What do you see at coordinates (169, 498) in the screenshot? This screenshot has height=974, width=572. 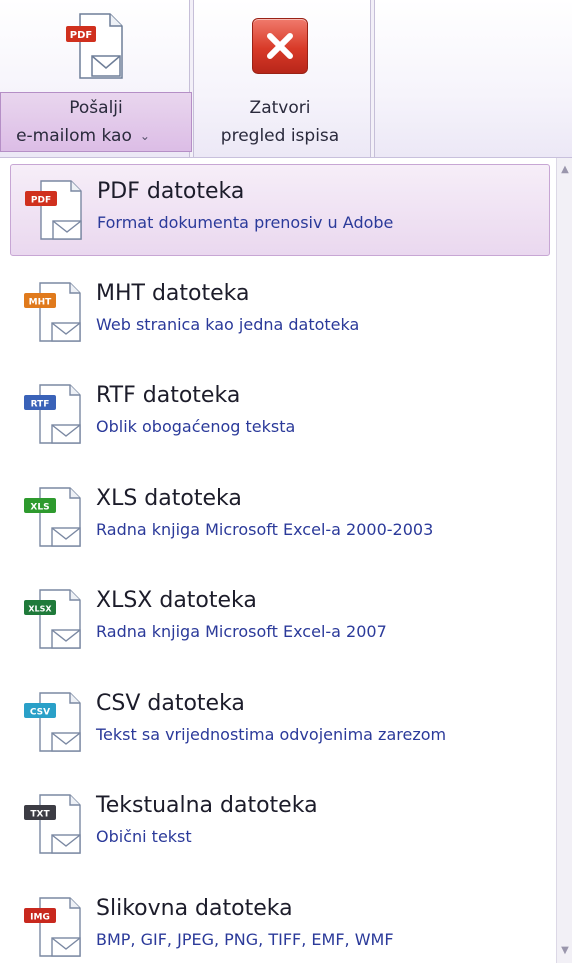 I see `menu-item-title: XLS datoteka` at bounding box center [169, 498].